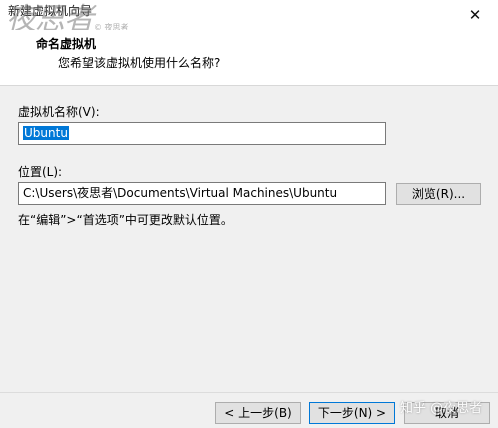 This screenshot has height=428, width=498. What do you see at coordinates (249, 392) in the screenshot?
I see `footer-divider` at bounding box center [249, 392].